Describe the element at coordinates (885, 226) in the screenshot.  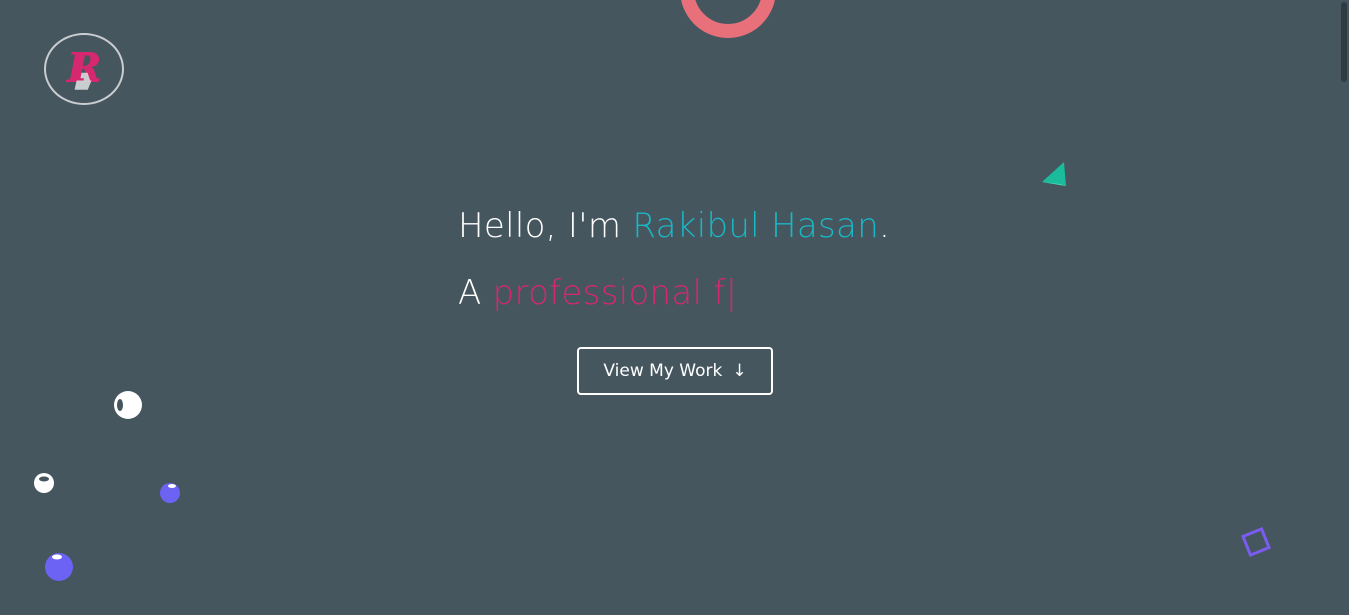
I see `greeting-period: .` at that location.